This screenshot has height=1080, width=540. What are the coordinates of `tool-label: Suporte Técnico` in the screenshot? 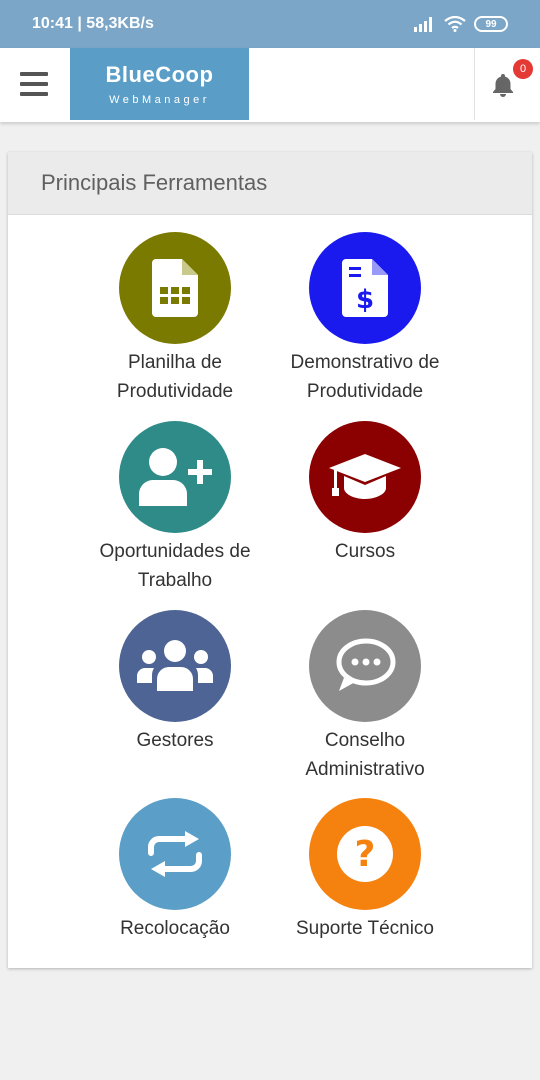 It's located at (365, 928).